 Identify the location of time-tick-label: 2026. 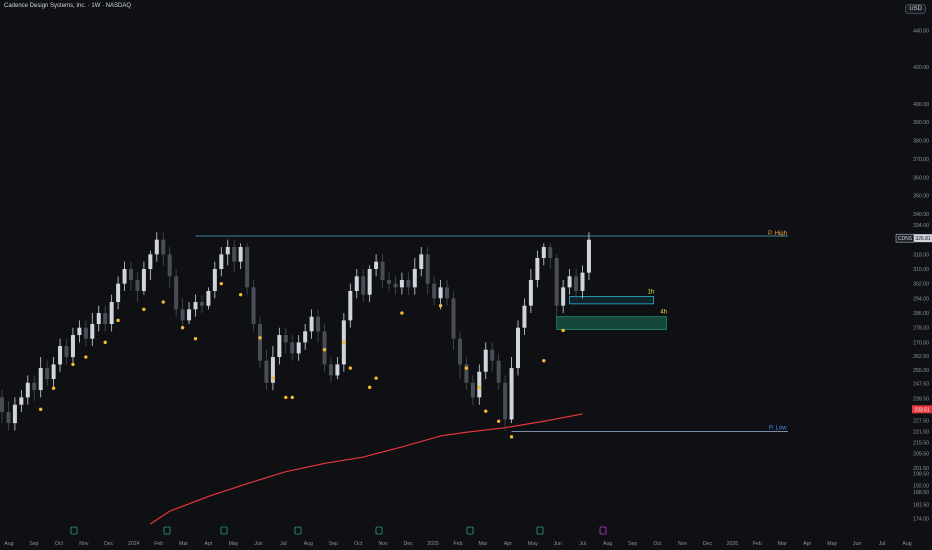
(733, 544).